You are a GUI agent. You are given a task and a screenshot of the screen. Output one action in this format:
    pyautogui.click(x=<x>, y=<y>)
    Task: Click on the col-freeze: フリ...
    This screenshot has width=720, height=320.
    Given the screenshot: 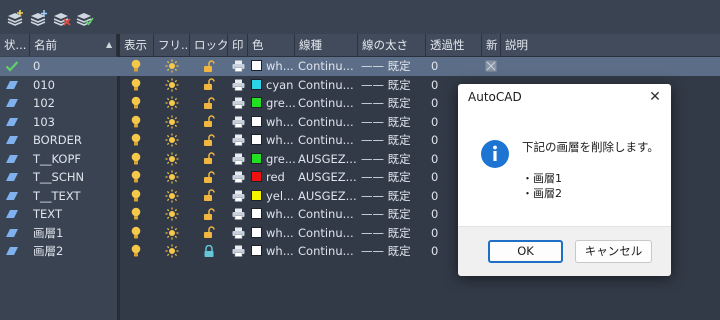 What is the action you would take?
    pyautogui.click(x=172, y=45)
    